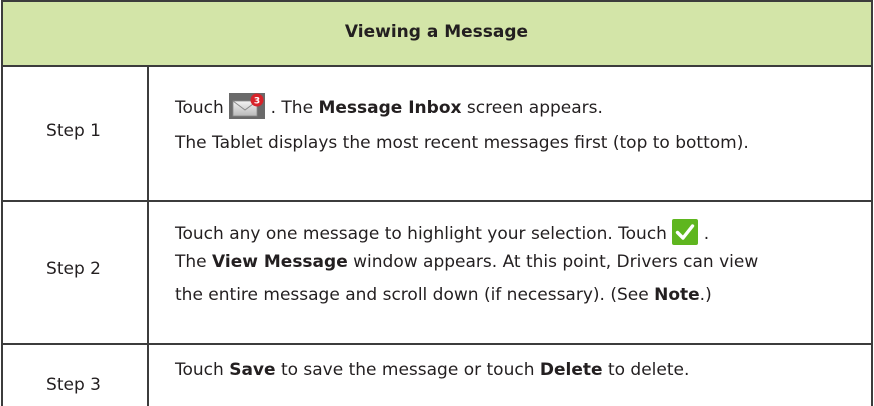  What do you see at coordinates (247, 109) in the screenshot?
I see `mail-badge-icon: 3` at bounding box center [247, 109].